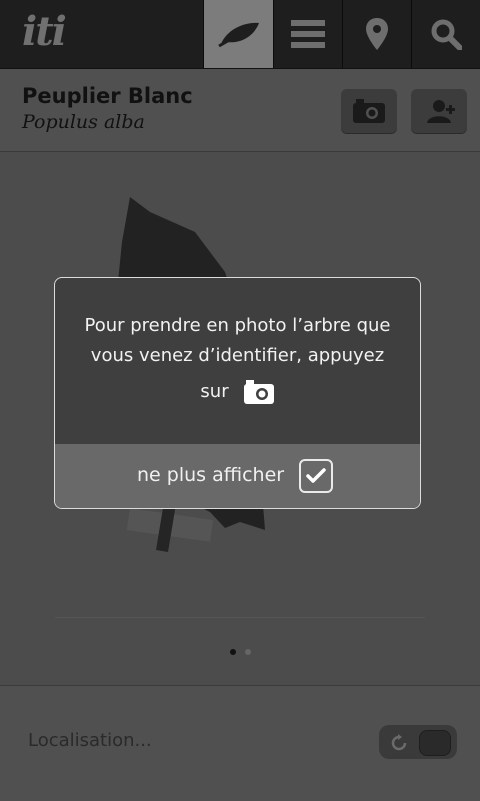 Image resolution: width=480 pixels, height=801 pixels. I want to click on species-common-name: Peuplier Blanc, so click(107, 96).